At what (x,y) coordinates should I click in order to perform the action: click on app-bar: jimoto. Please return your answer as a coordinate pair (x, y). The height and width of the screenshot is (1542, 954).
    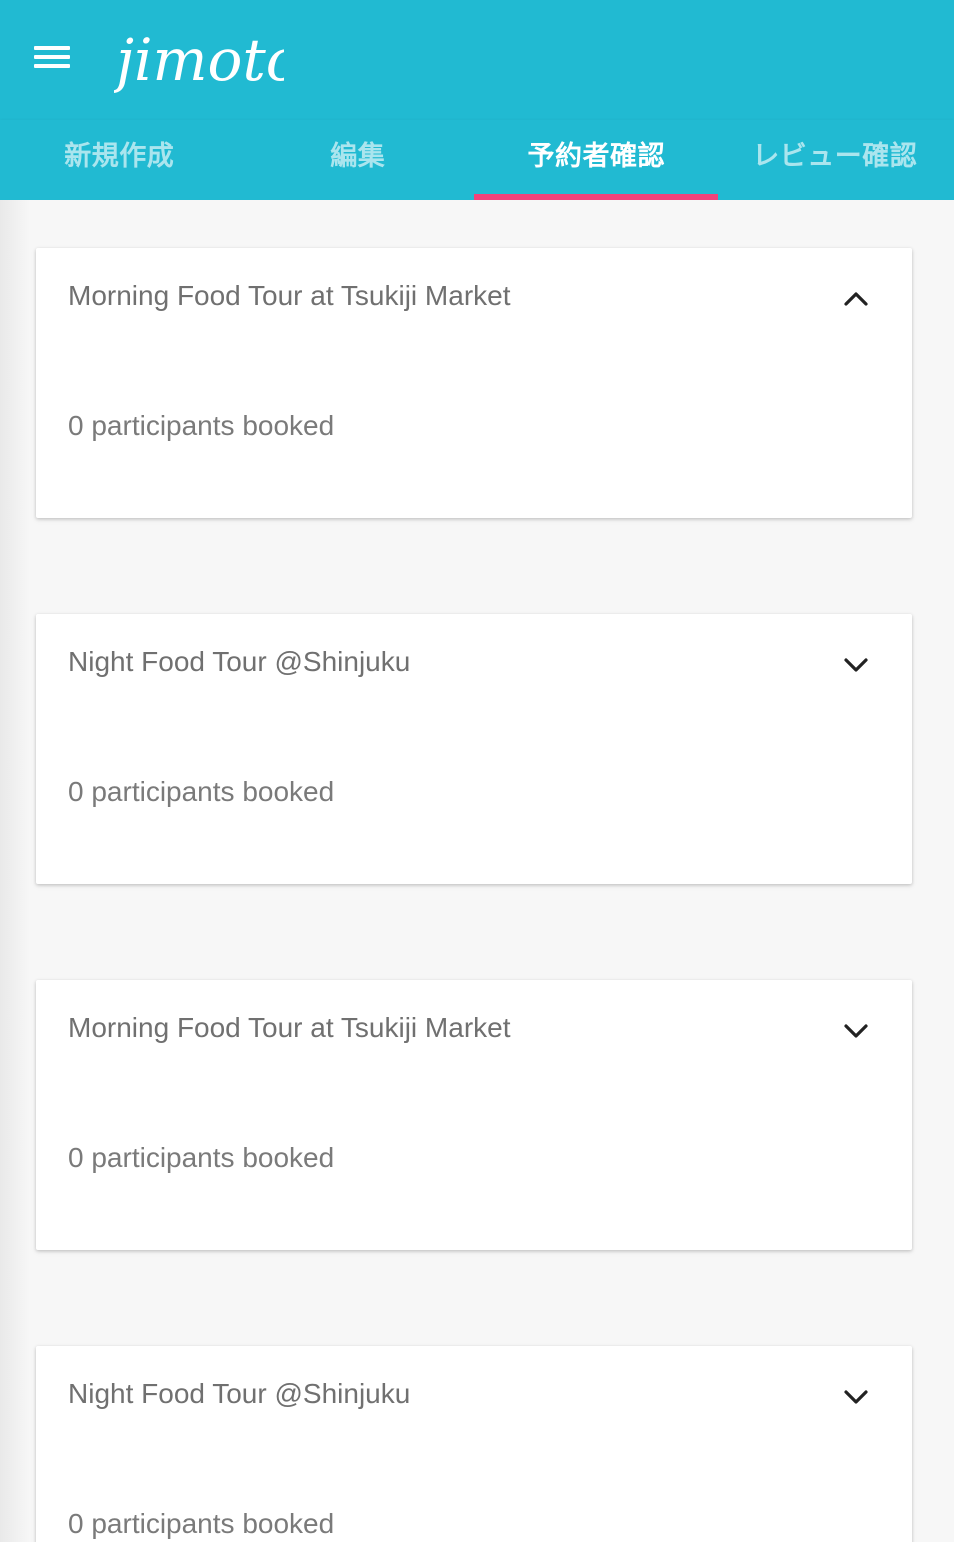
    Looking at the image, I should click on (477, 60).